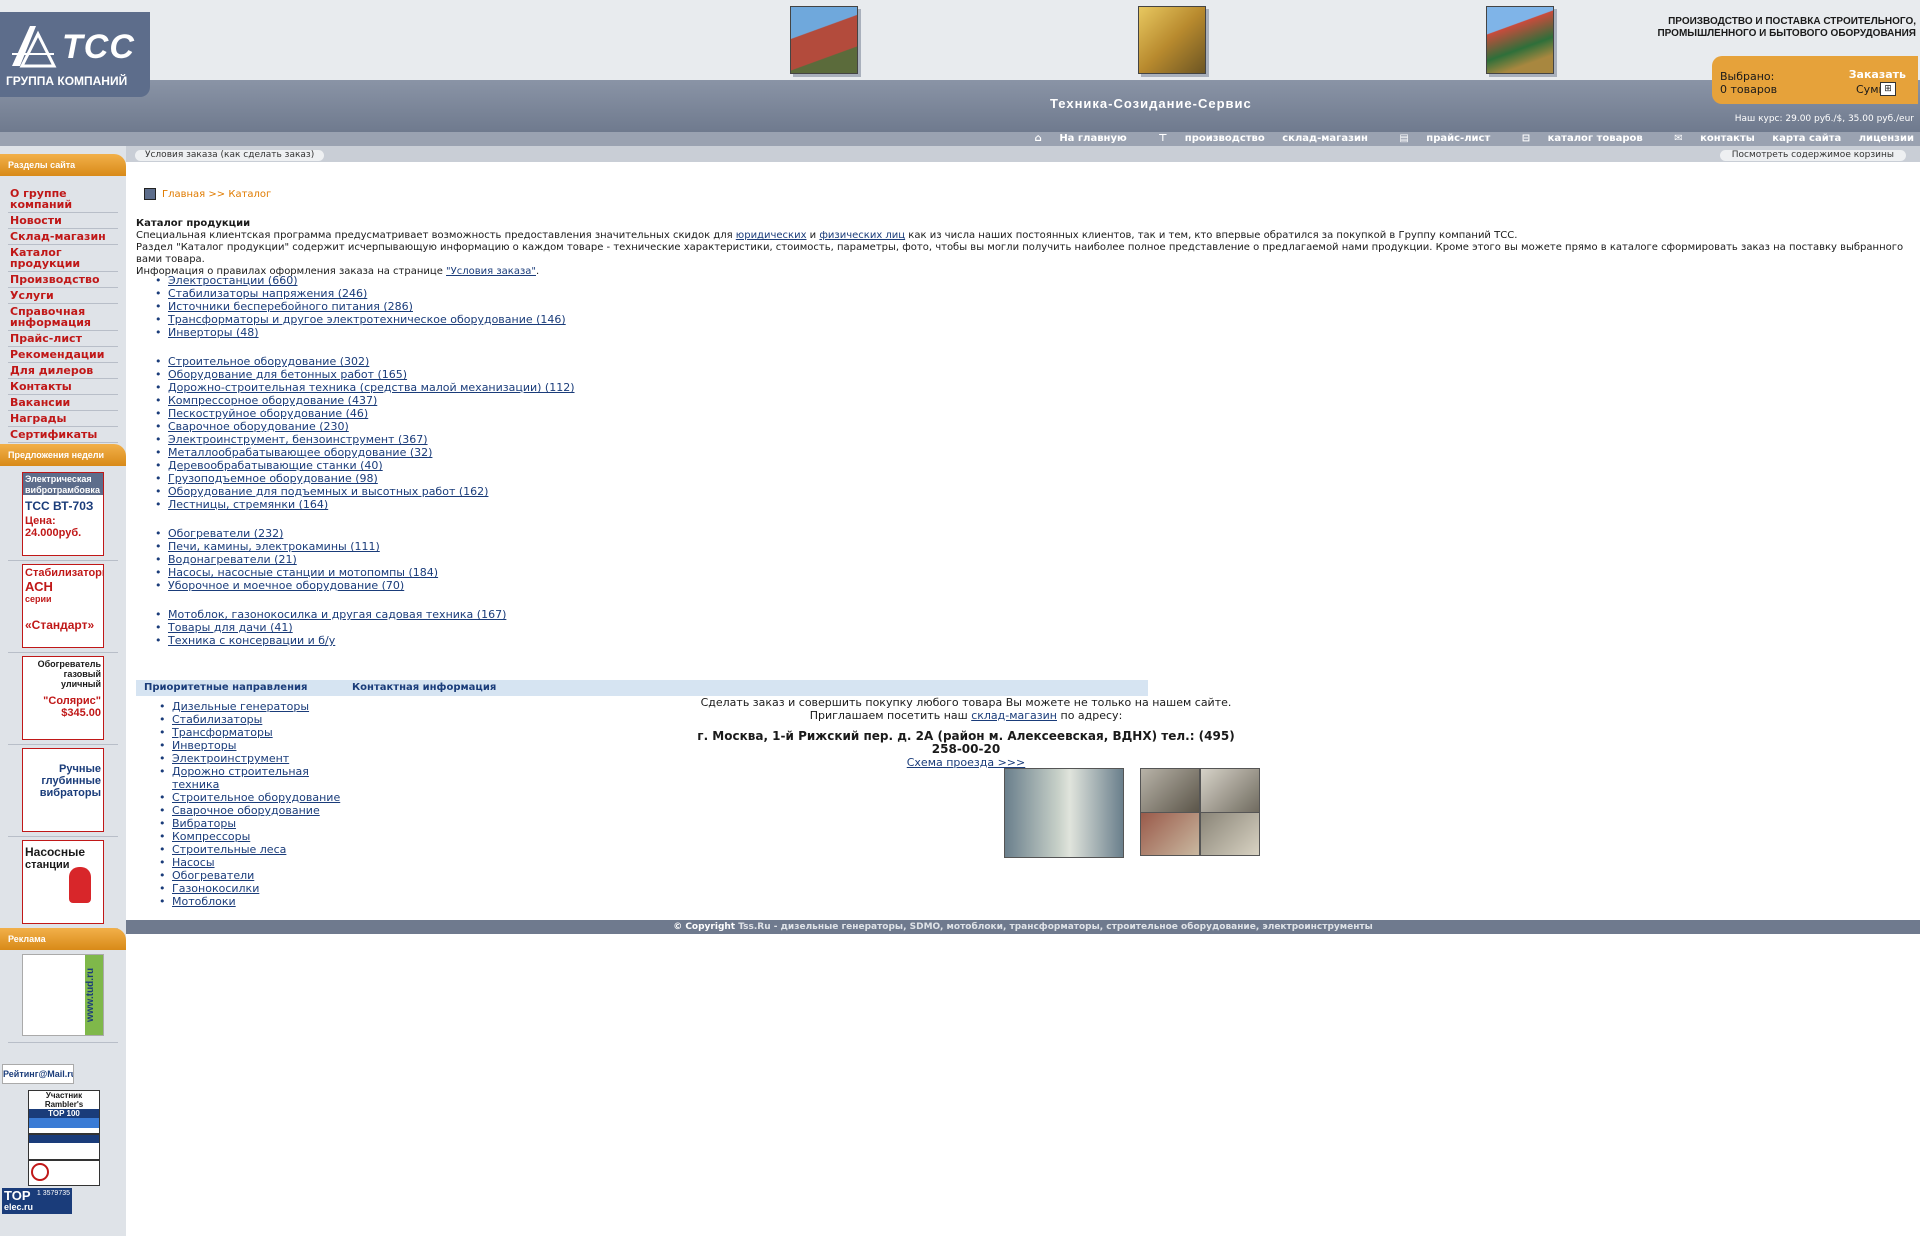  Describe the element at coordinates (1707, 138) in the screenshot. I see `nav-contacts: ✉ контакты` at that location.